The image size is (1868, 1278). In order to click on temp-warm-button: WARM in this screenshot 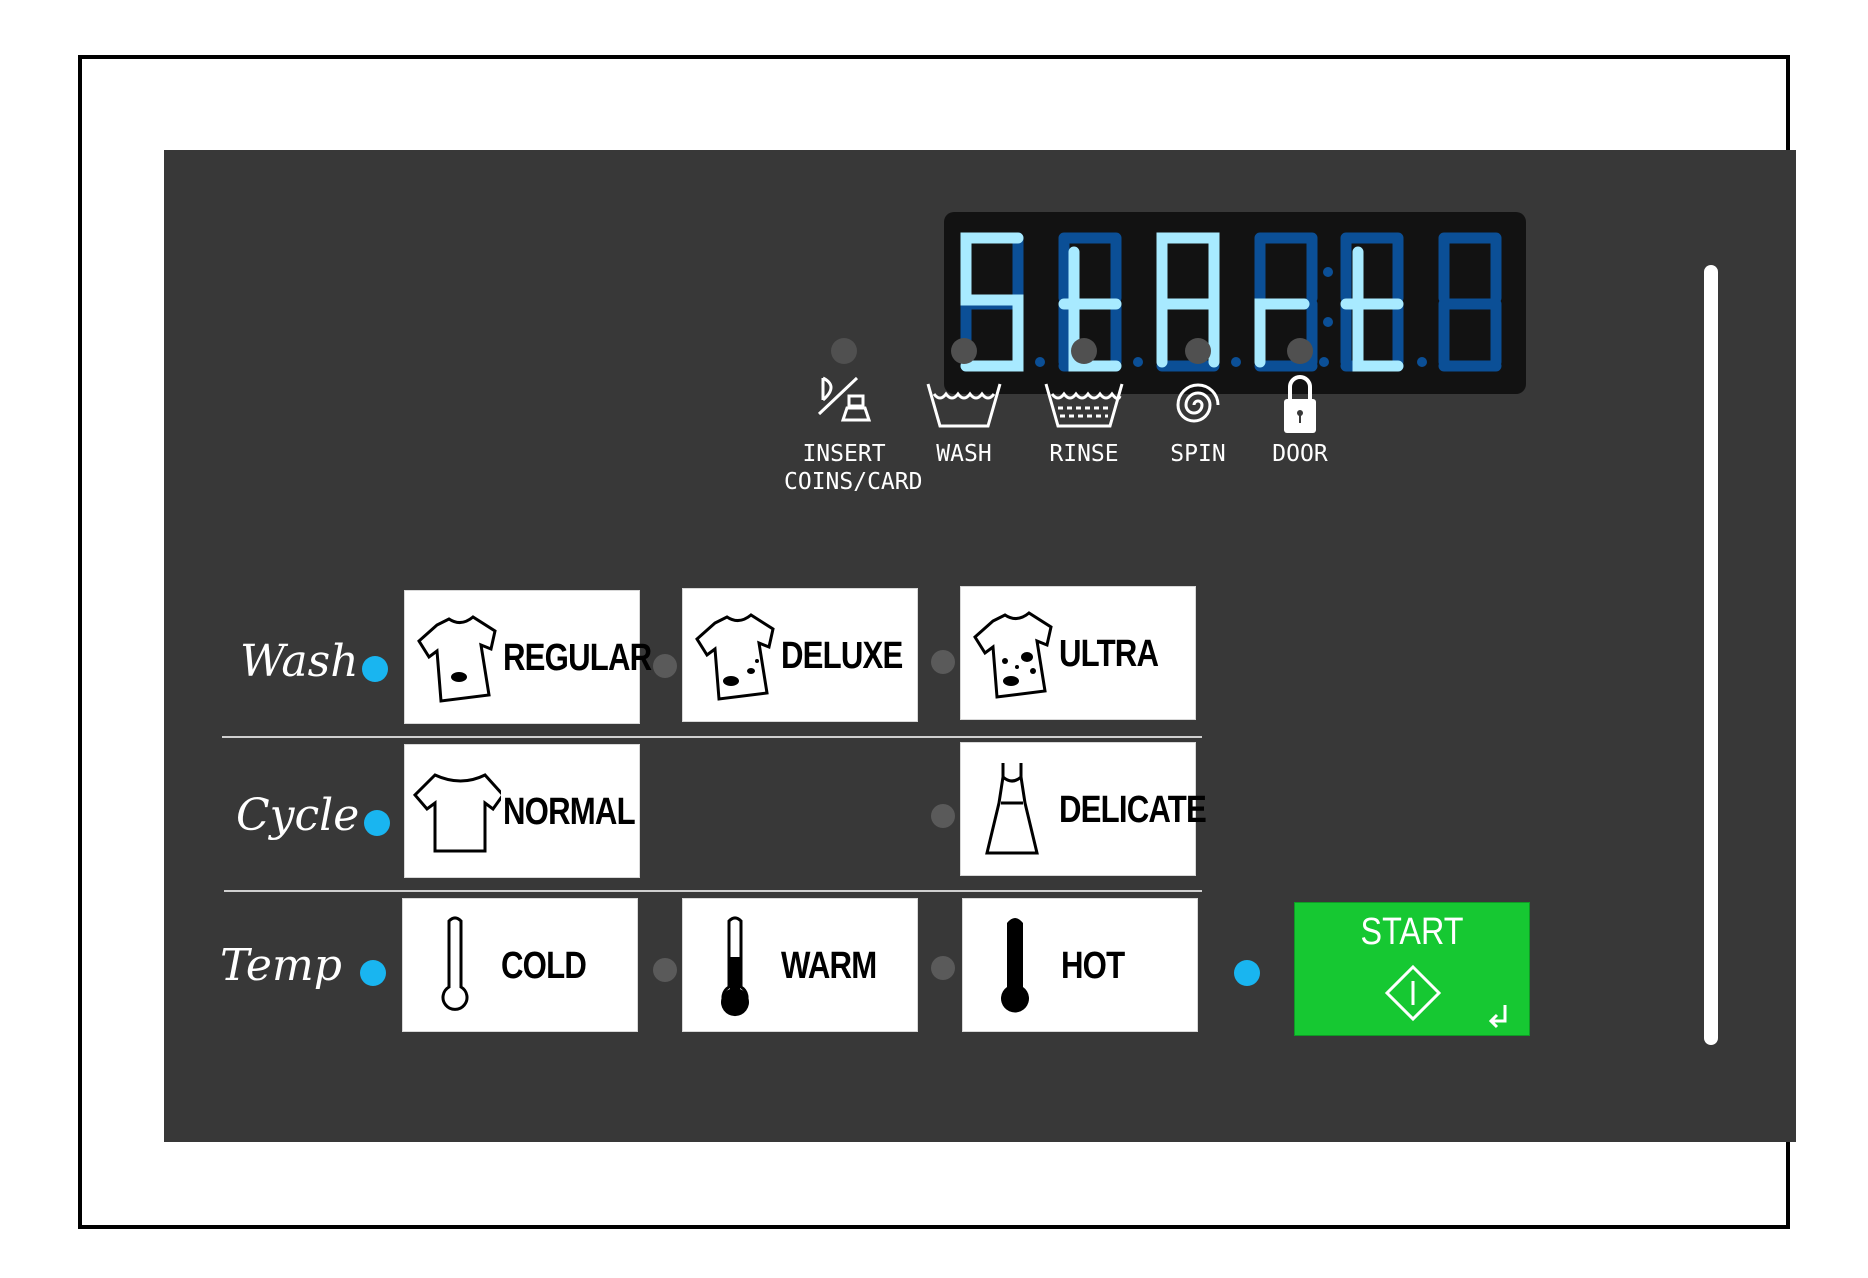, I will do `click(800, 965)`.